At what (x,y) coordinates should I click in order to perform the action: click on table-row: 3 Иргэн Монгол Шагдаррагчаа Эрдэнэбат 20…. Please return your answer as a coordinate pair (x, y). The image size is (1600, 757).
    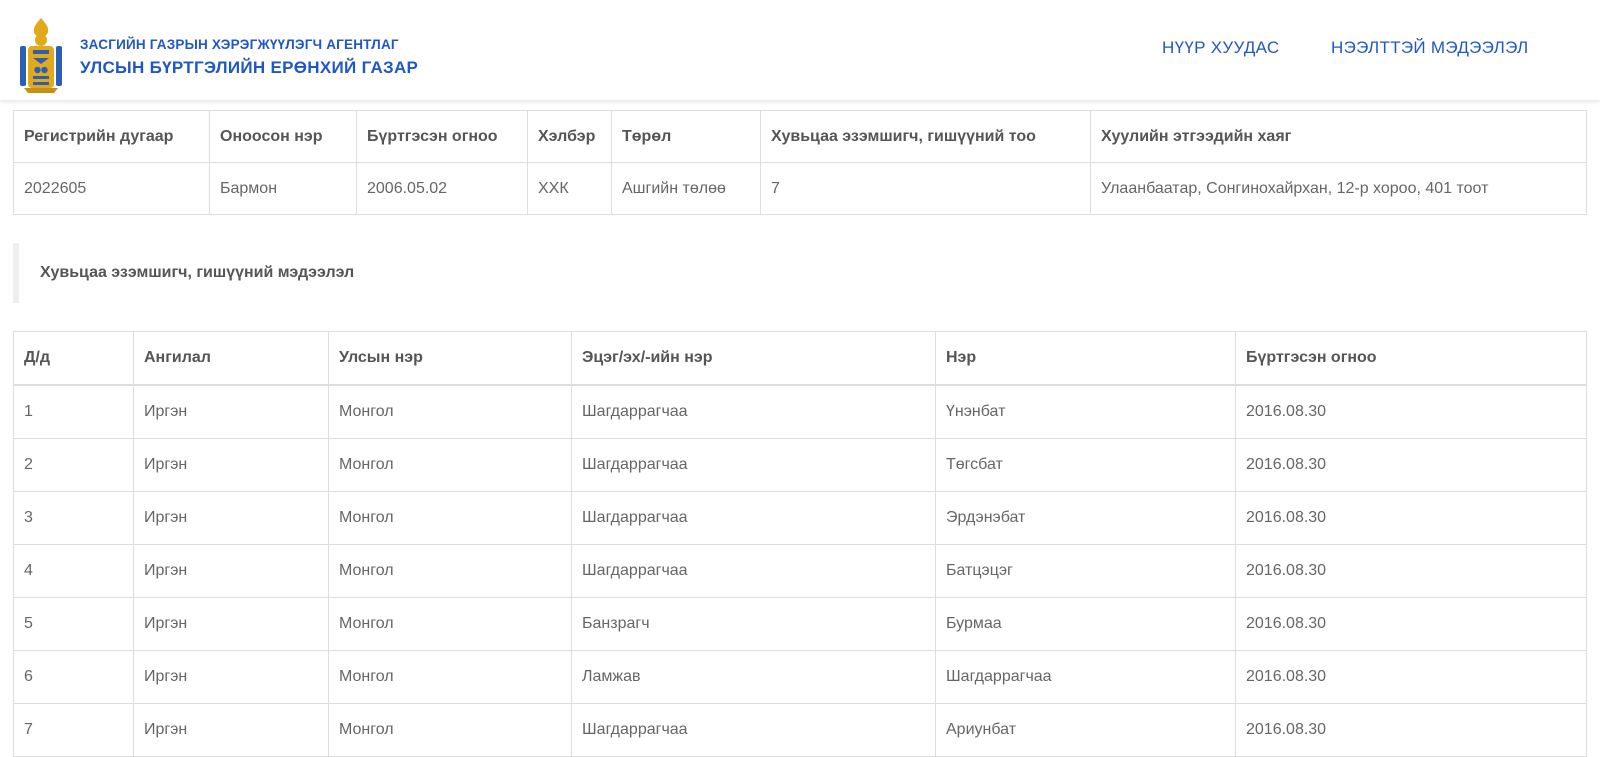
    Looking at the image, I should click on (800, 518).